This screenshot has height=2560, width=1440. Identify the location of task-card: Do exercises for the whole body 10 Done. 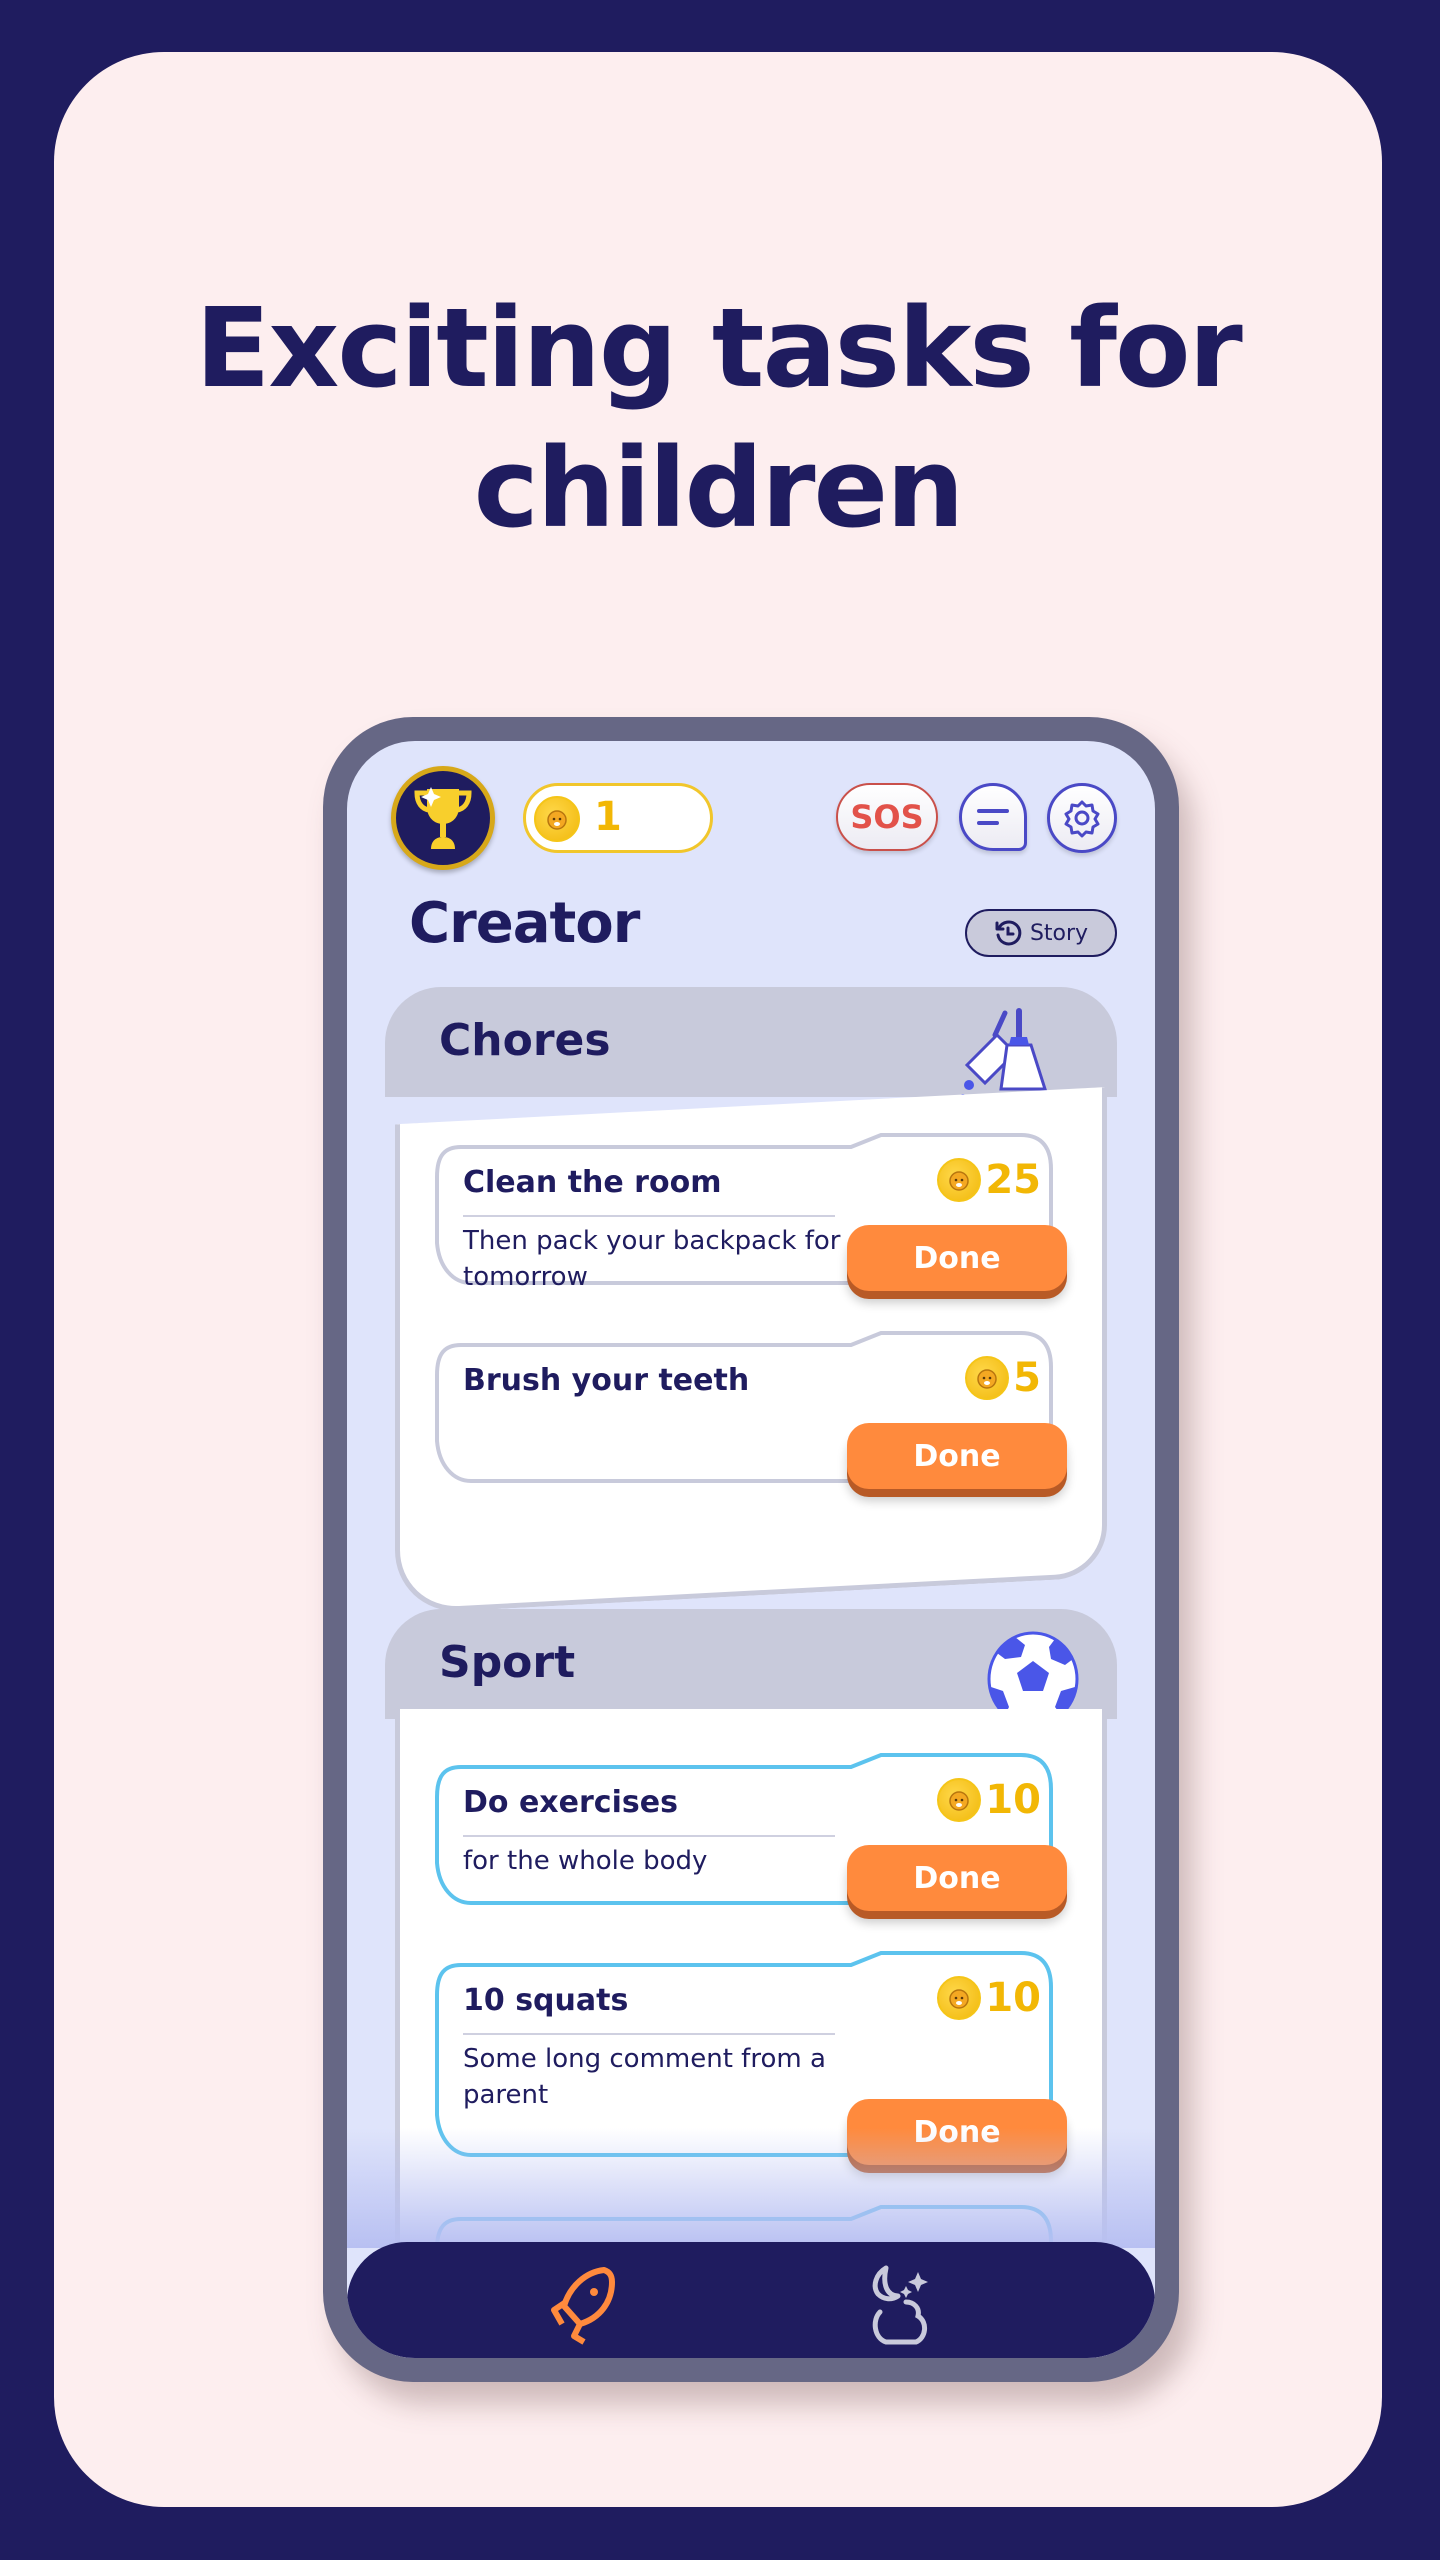
(749, 1833).